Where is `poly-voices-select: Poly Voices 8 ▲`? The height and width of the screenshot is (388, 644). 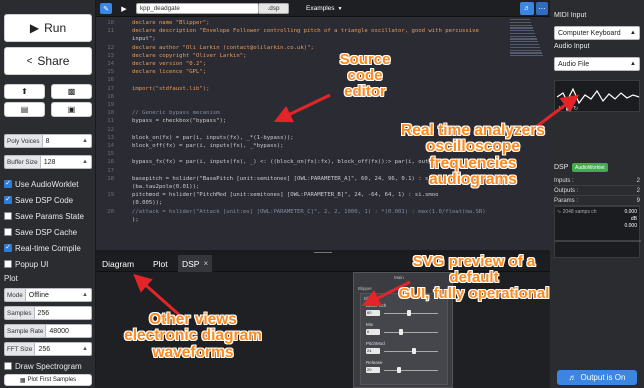
poly-voices-select: Poly Voices 8 ▲ is located at coordinates (48, 141).